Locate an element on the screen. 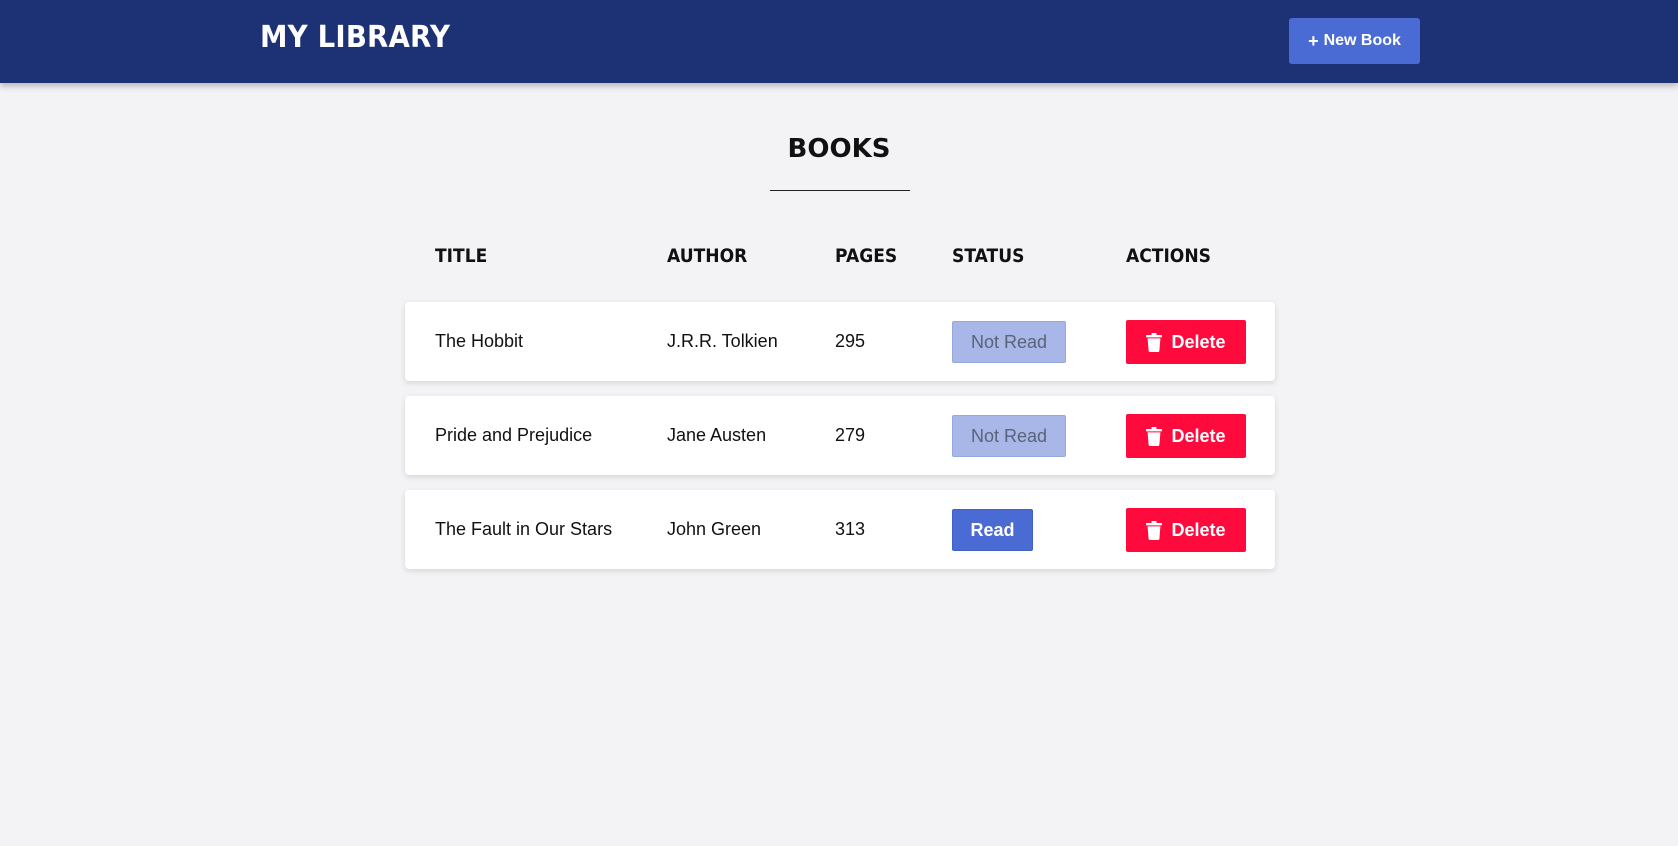 The width and height of the screenshot is (1678, 846). column-header-actions: ACTIONS is located at coordinates (1168, 256).